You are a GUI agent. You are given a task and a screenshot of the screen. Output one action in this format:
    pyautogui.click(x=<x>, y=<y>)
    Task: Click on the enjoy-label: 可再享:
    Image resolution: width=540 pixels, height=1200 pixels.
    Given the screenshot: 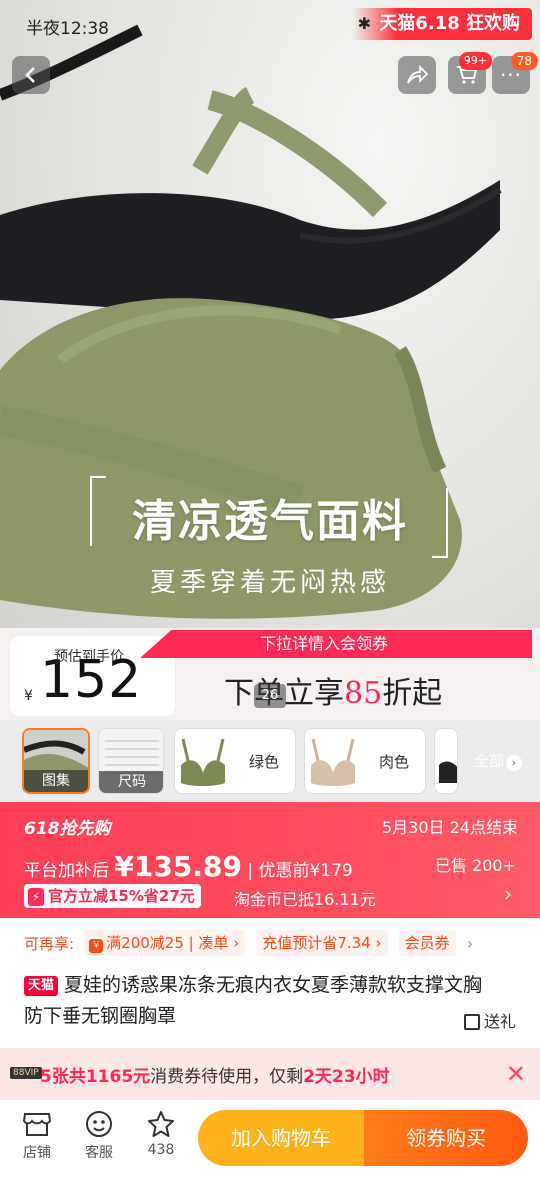 What is the action you would take?
    pyautogui.click(x=49, y=943)
    